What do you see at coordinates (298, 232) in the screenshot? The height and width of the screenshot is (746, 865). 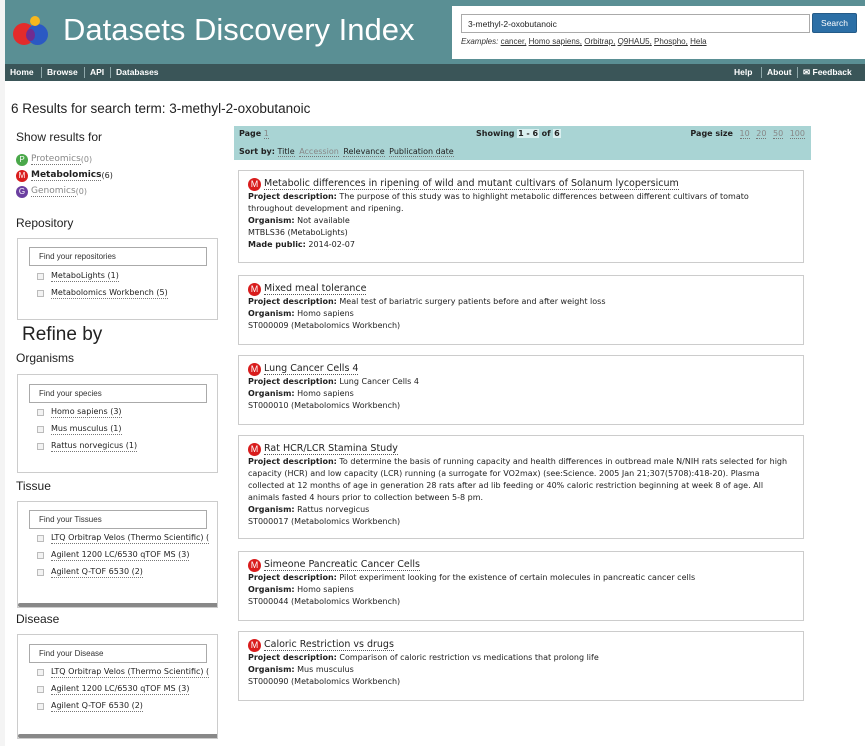 I see `dataset-accession: MTBLS36 (MetaboLights)` at bounding box center [298, 232].